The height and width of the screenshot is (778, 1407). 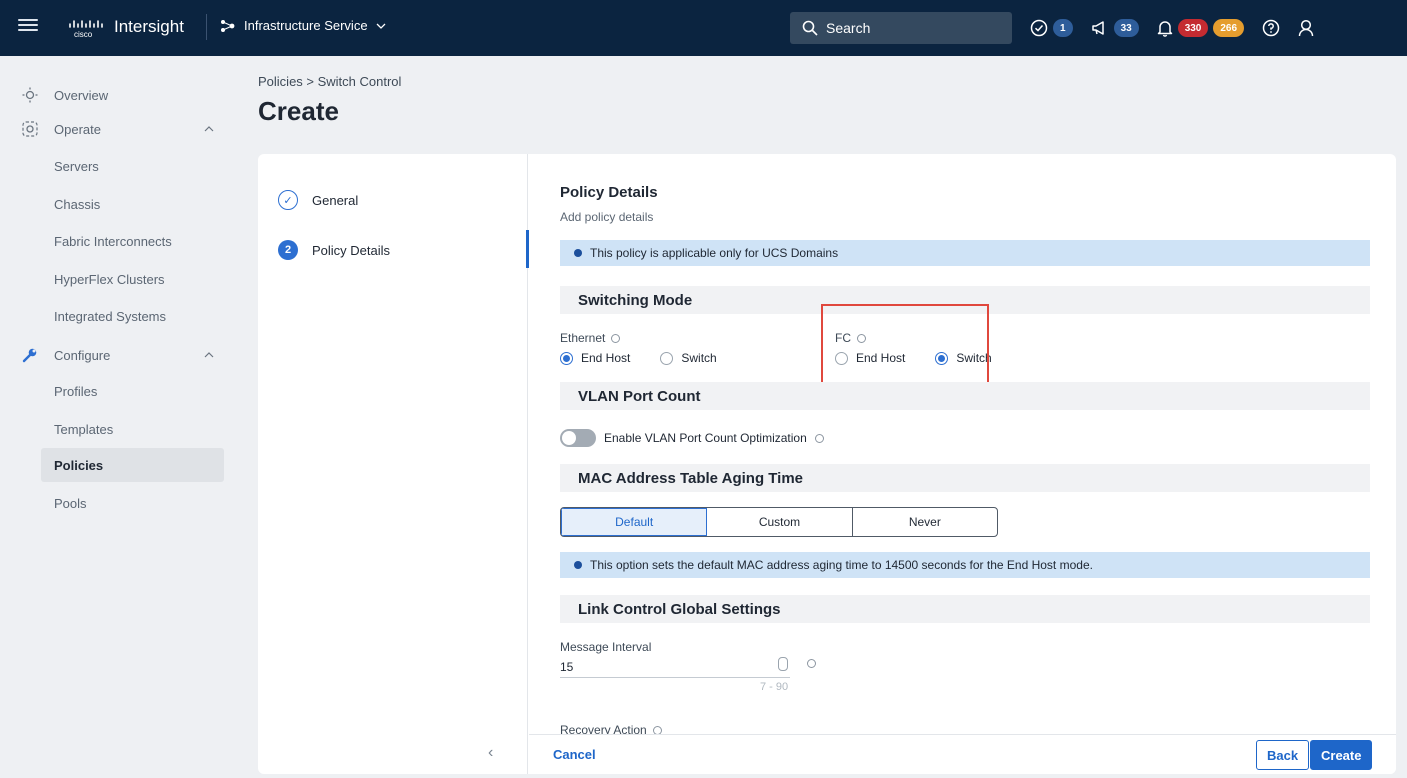 I want to click on ethernet-field-label: Ethernet, so click(x=590, y=338).